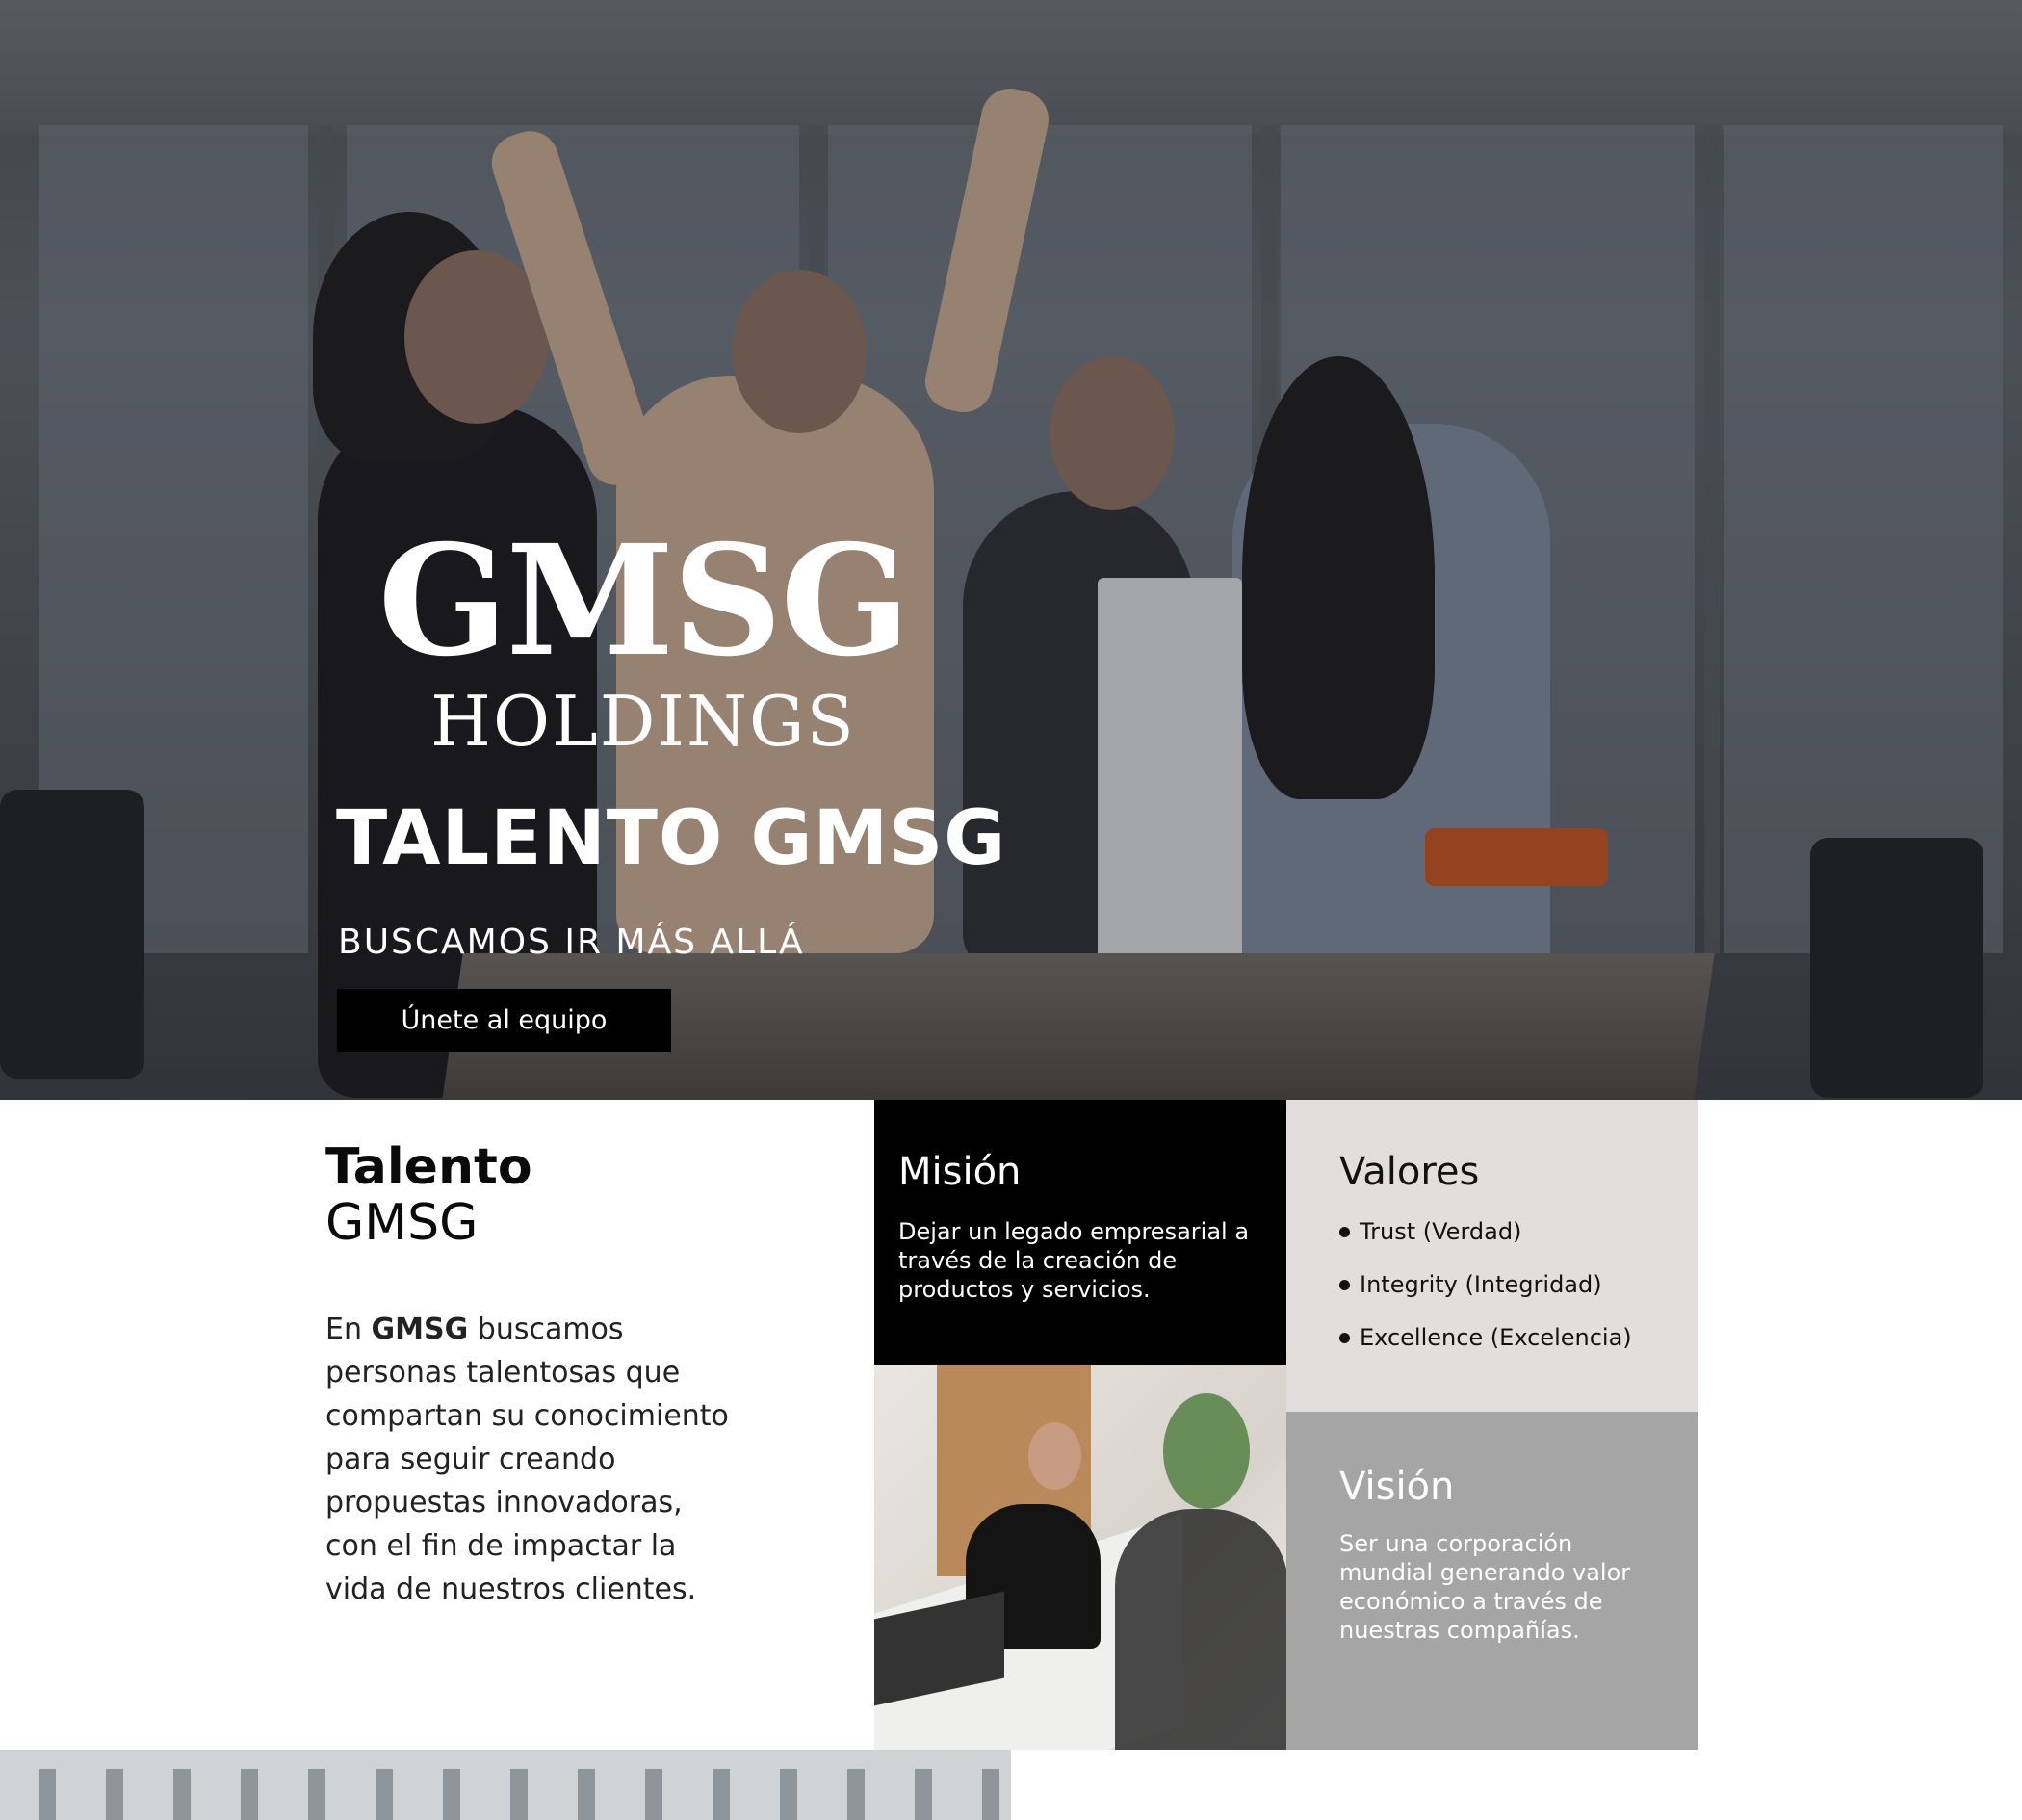  I want to click on valores-item: Integrity (Integridad), so click(1486, 1296).